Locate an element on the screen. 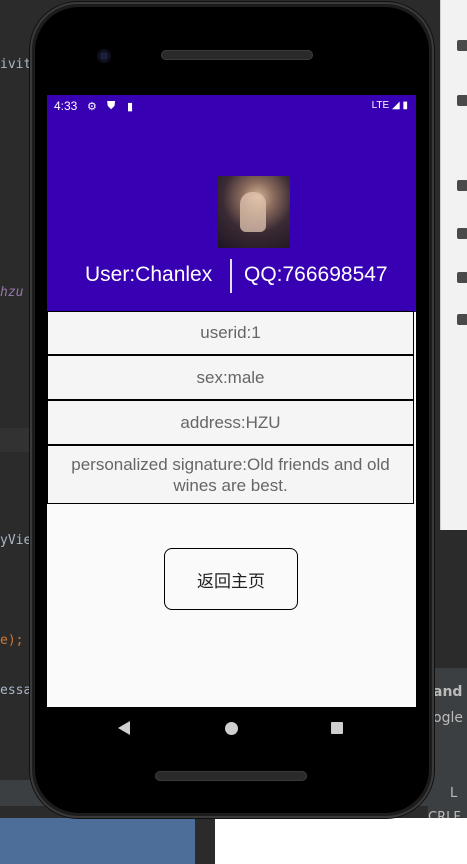  ide-footer-gap is located at coordinates (205, 841).